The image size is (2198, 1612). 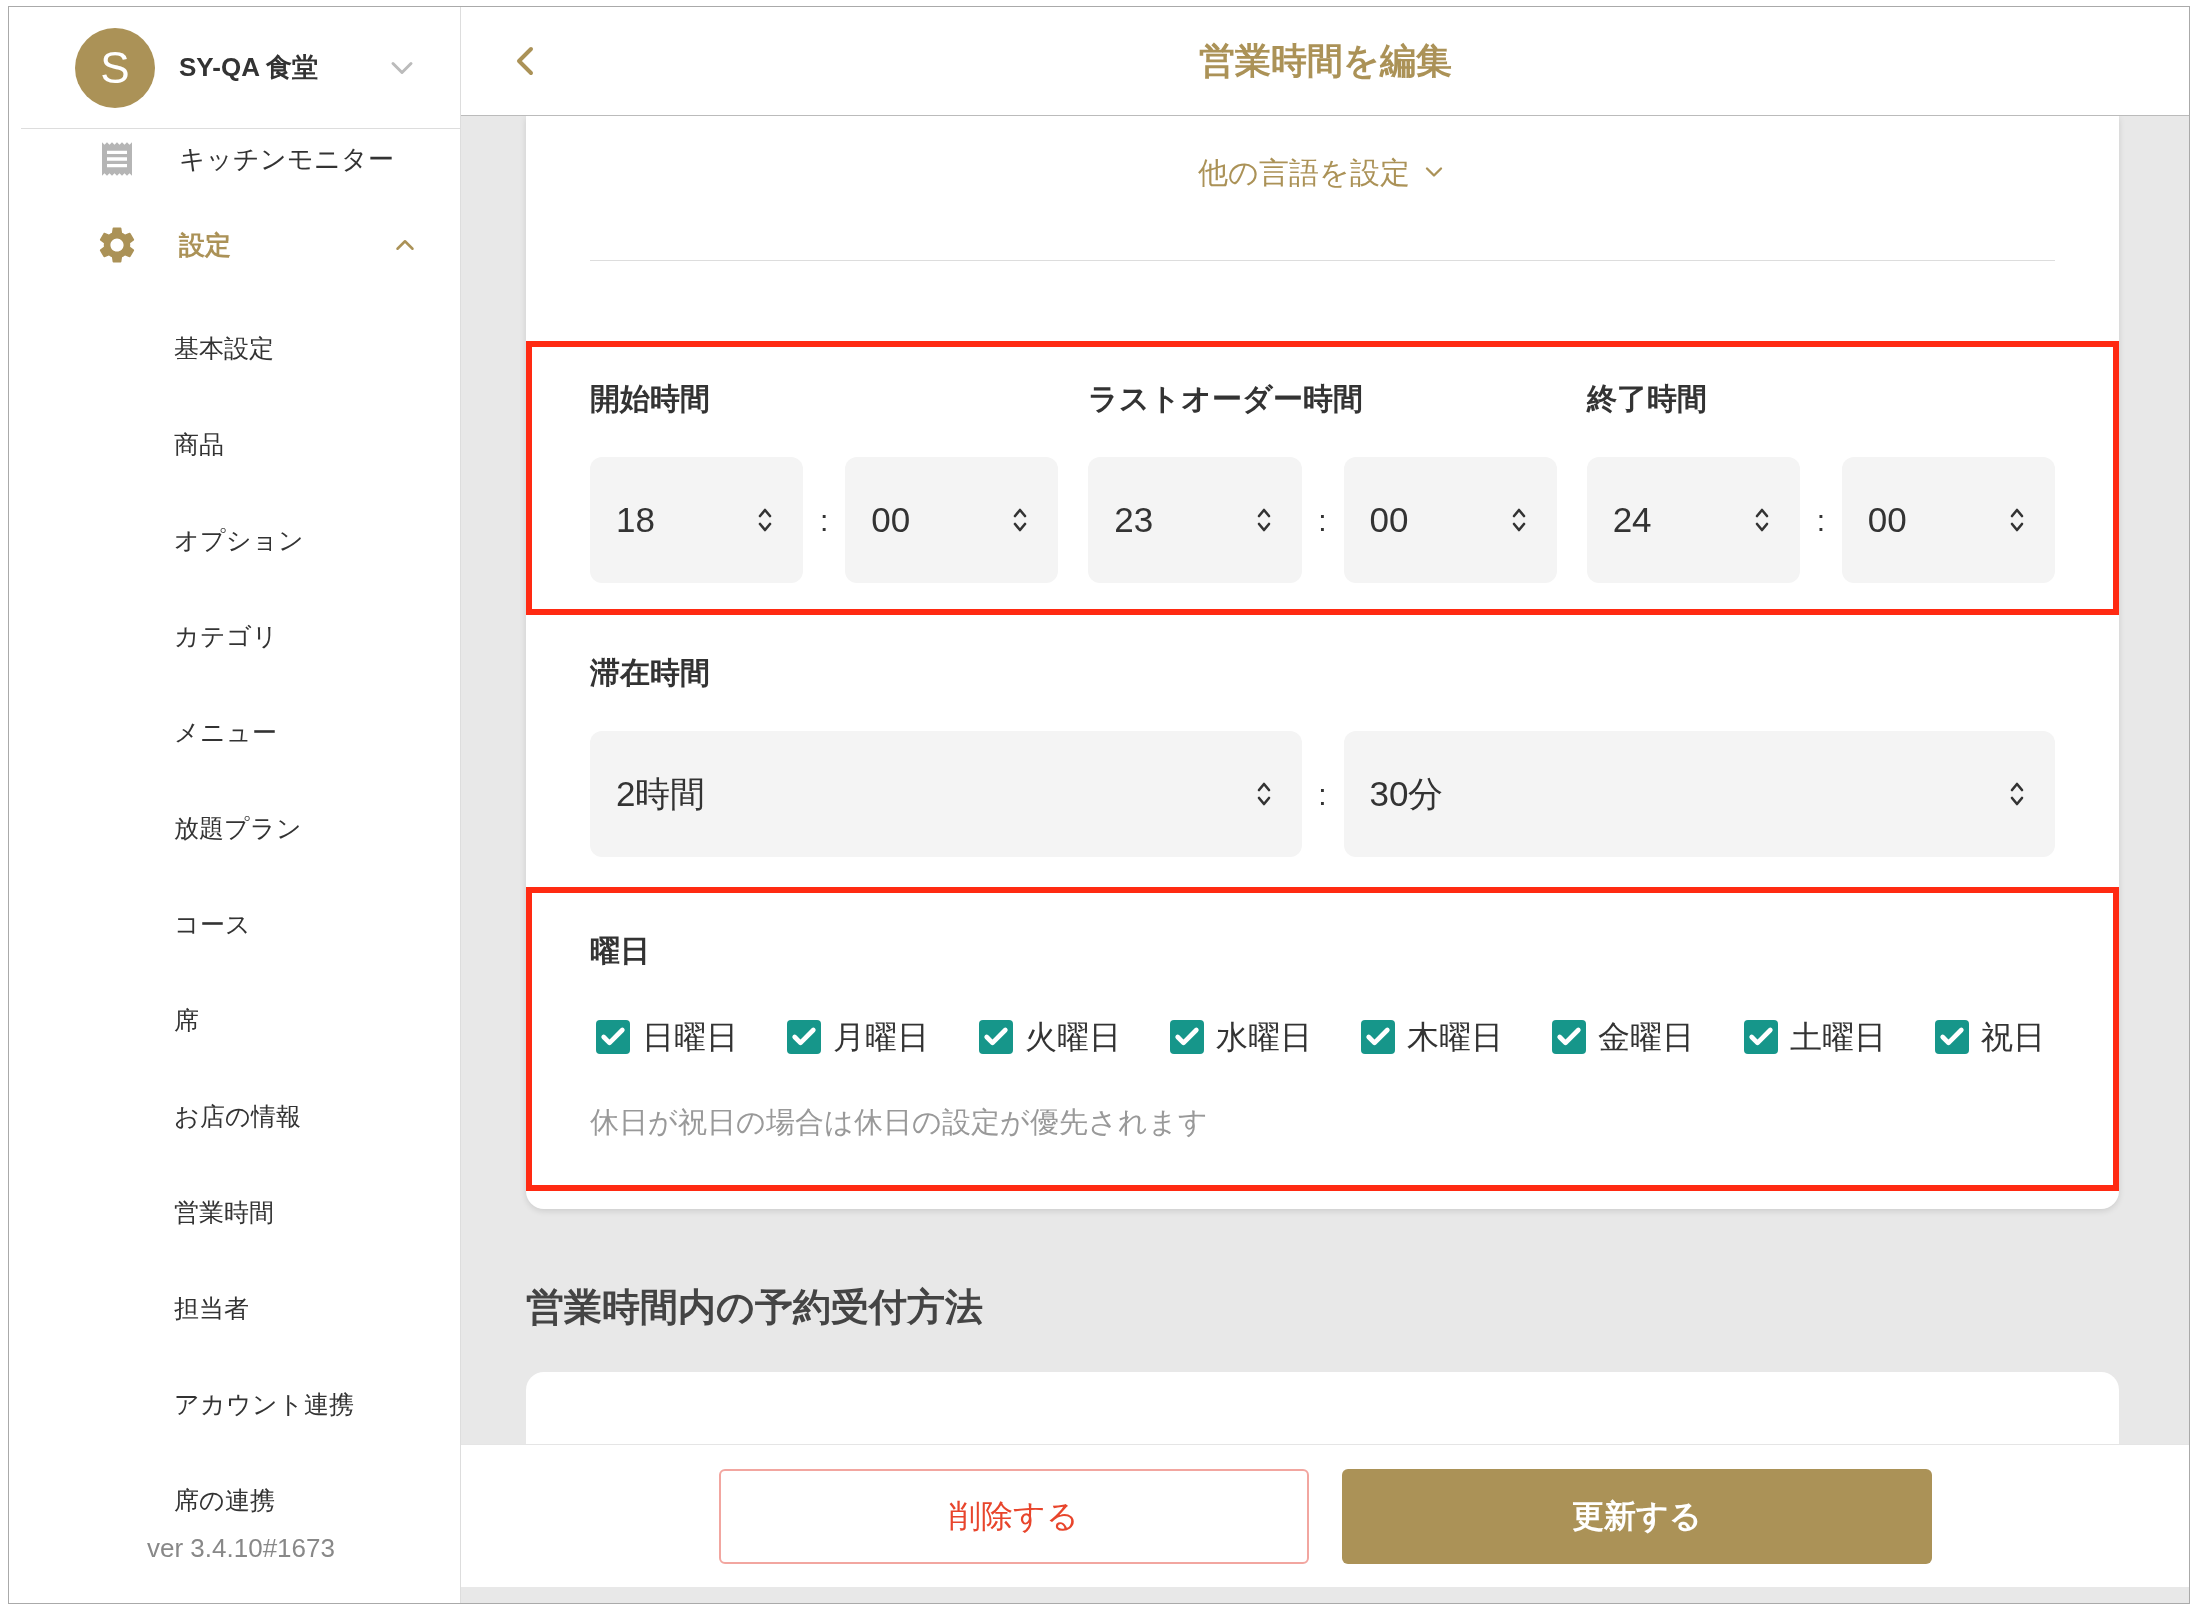 I want to click on nav-item: アカウント連携, so click(x=264, y=1405).